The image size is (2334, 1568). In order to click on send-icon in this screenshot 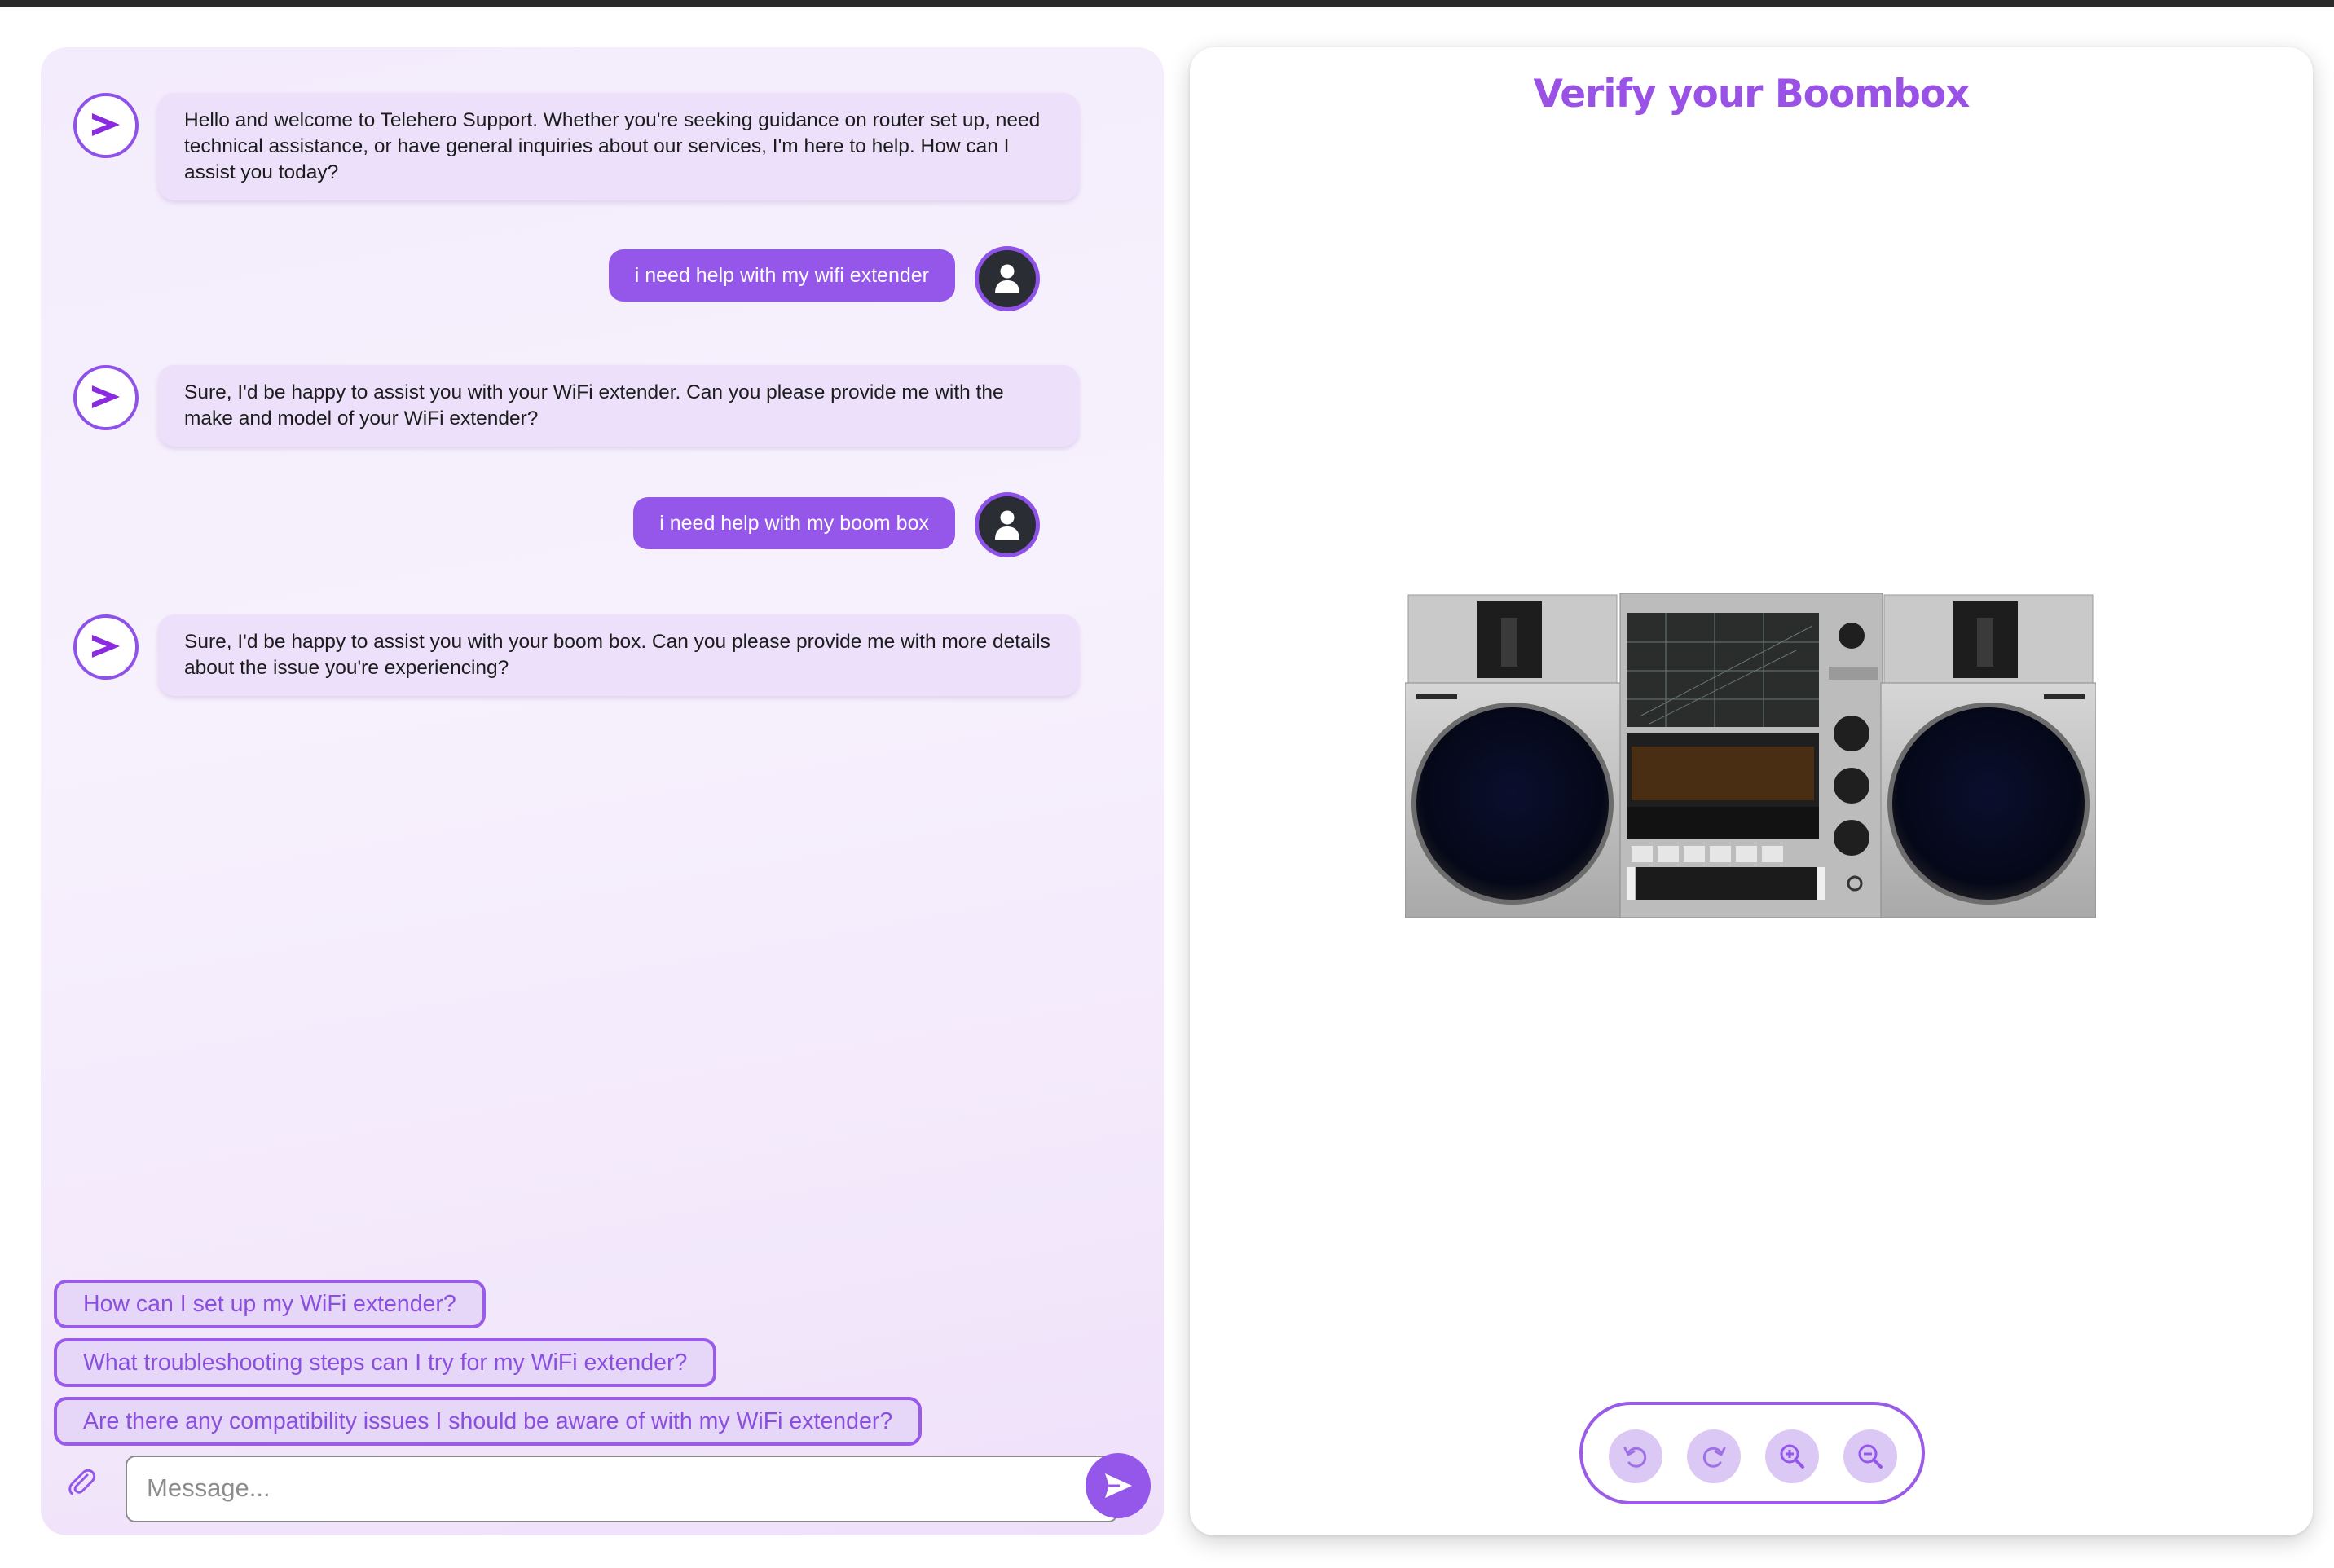, I will do `click(1118, 1485)`.